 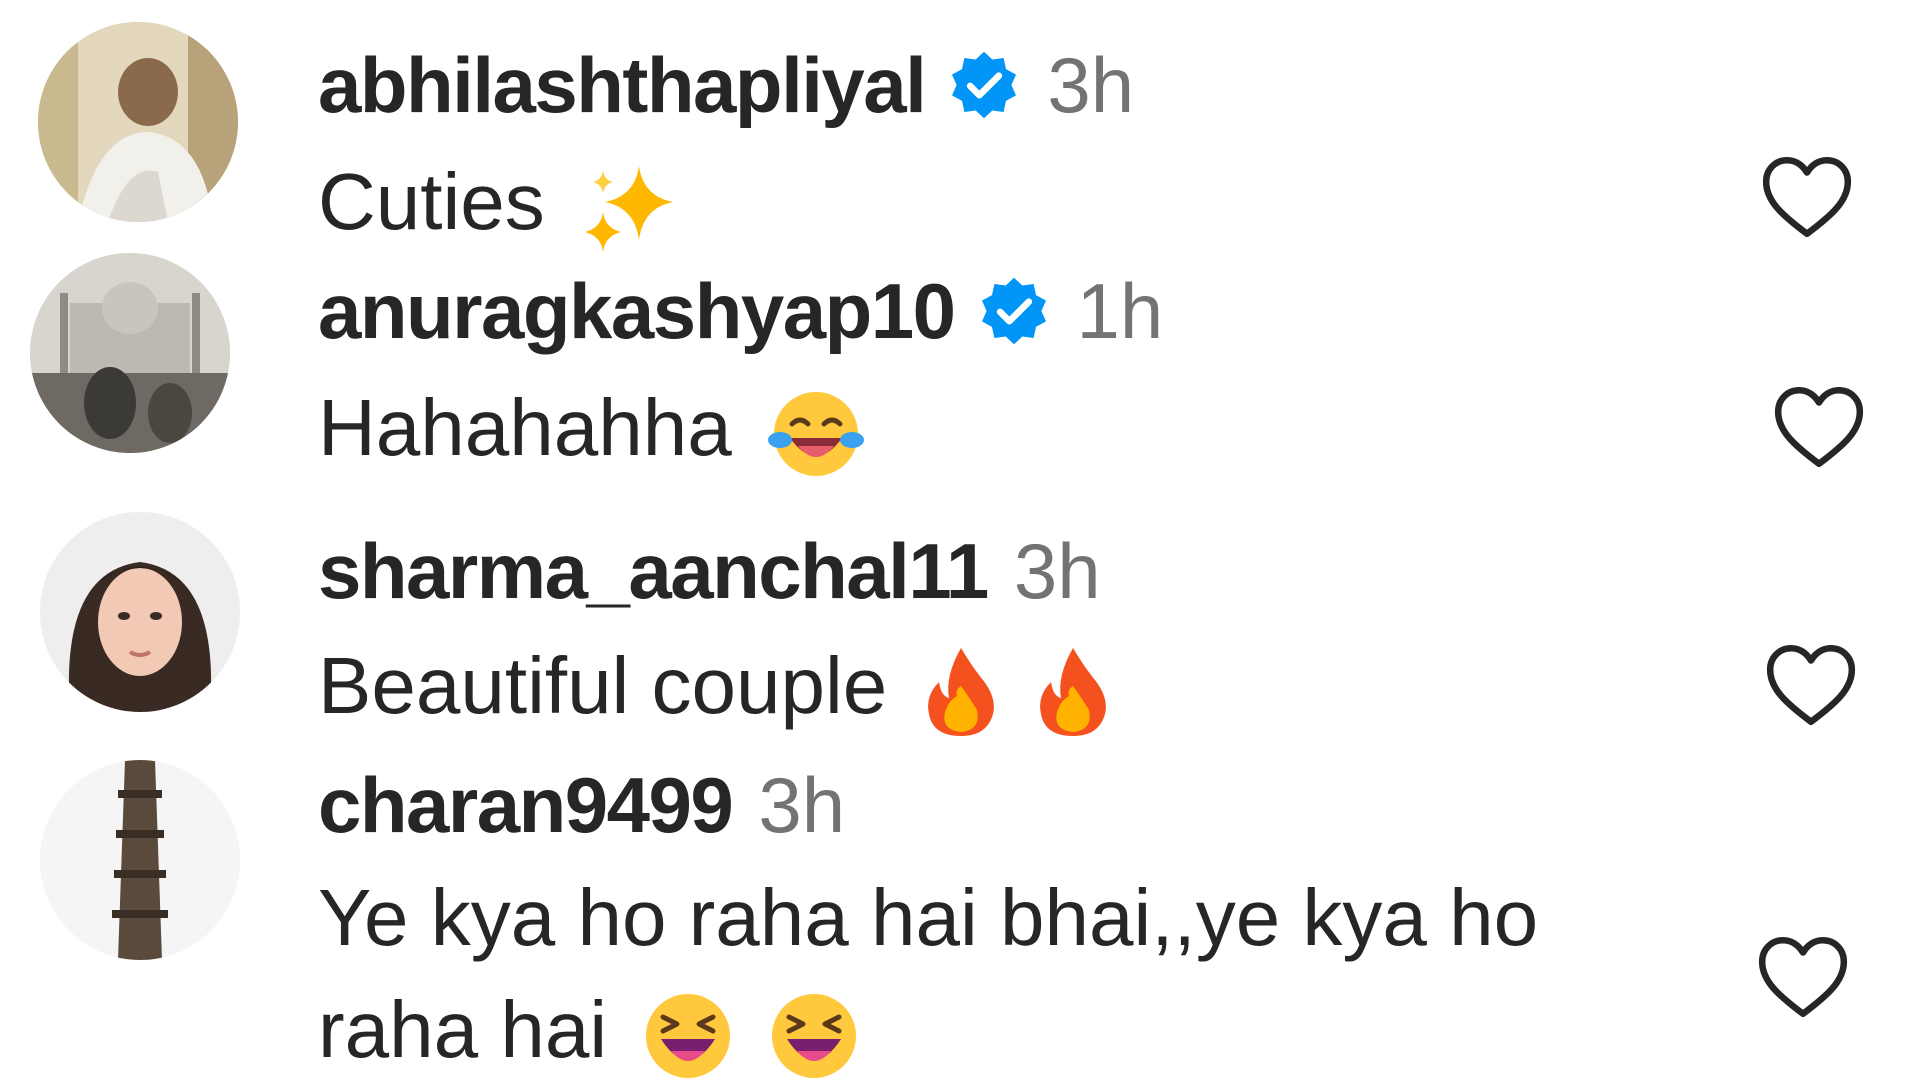 I want to click on comment-text: Cuties, so click(x=978, y=202).